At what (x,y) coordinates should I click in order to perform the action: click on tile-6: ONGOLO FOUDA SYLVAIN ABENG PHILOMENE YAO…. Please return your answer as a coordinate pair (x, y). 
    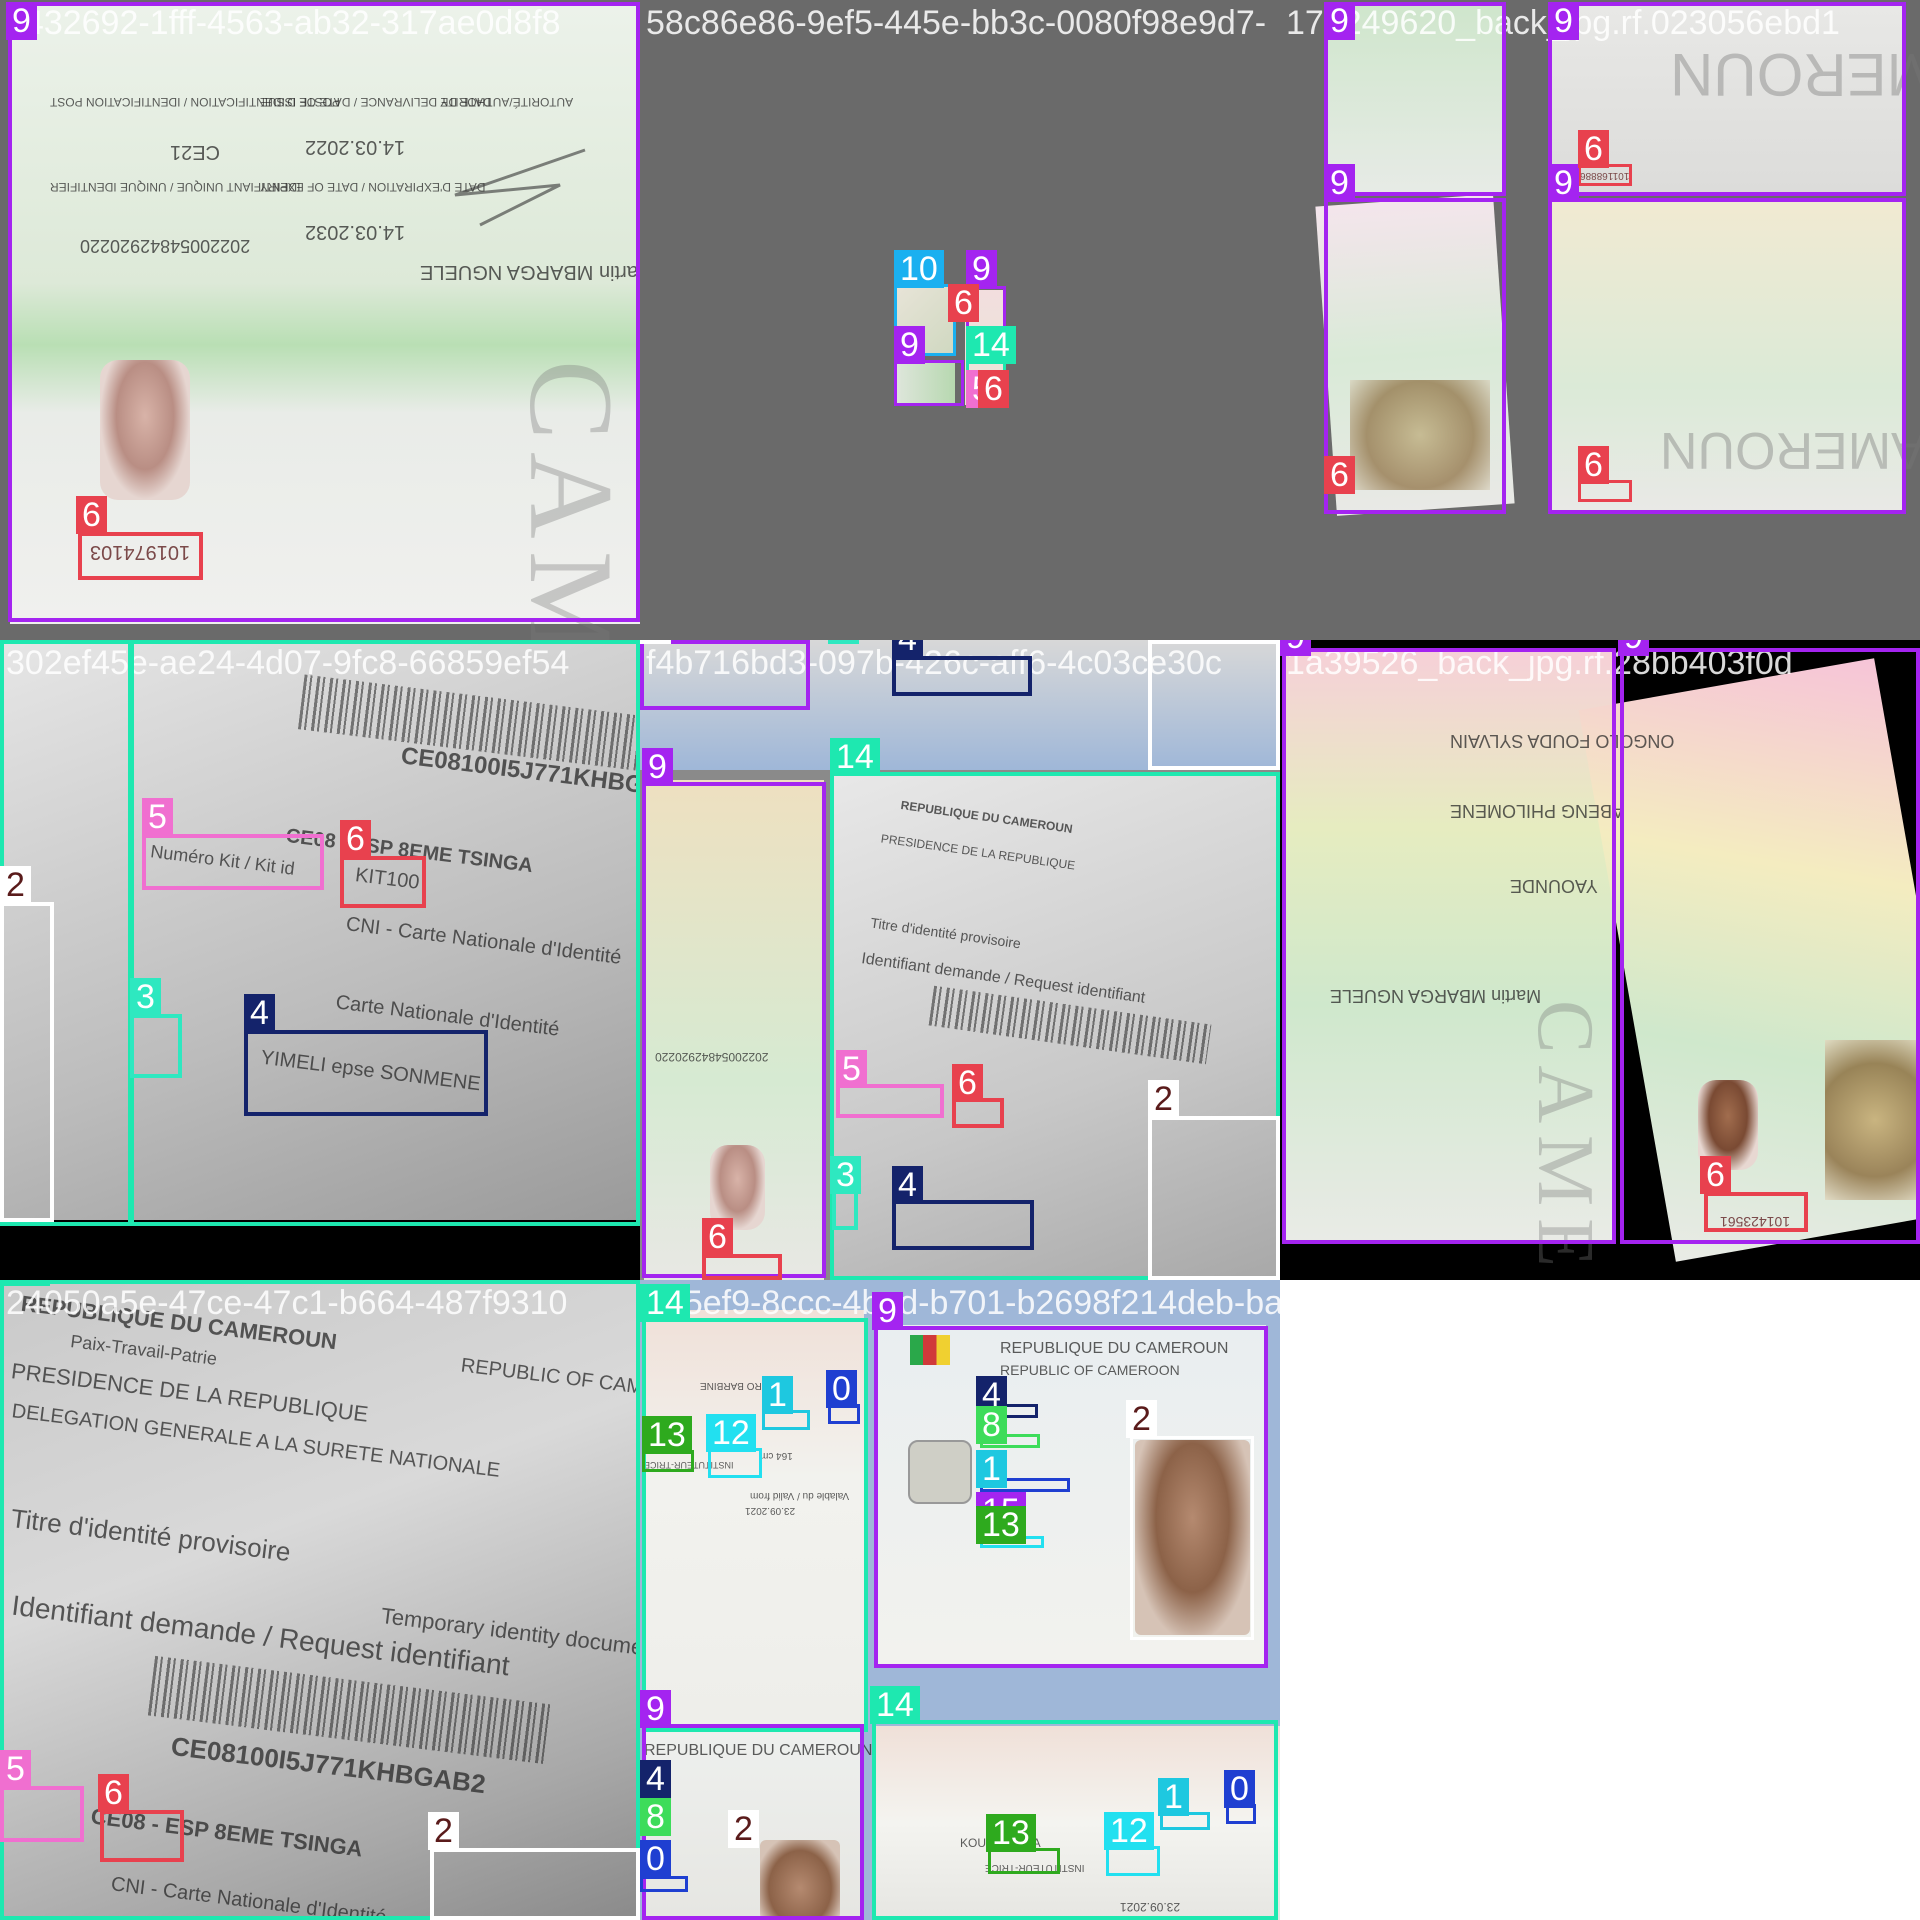
    Looking at the image, I should click on (1600, 960).